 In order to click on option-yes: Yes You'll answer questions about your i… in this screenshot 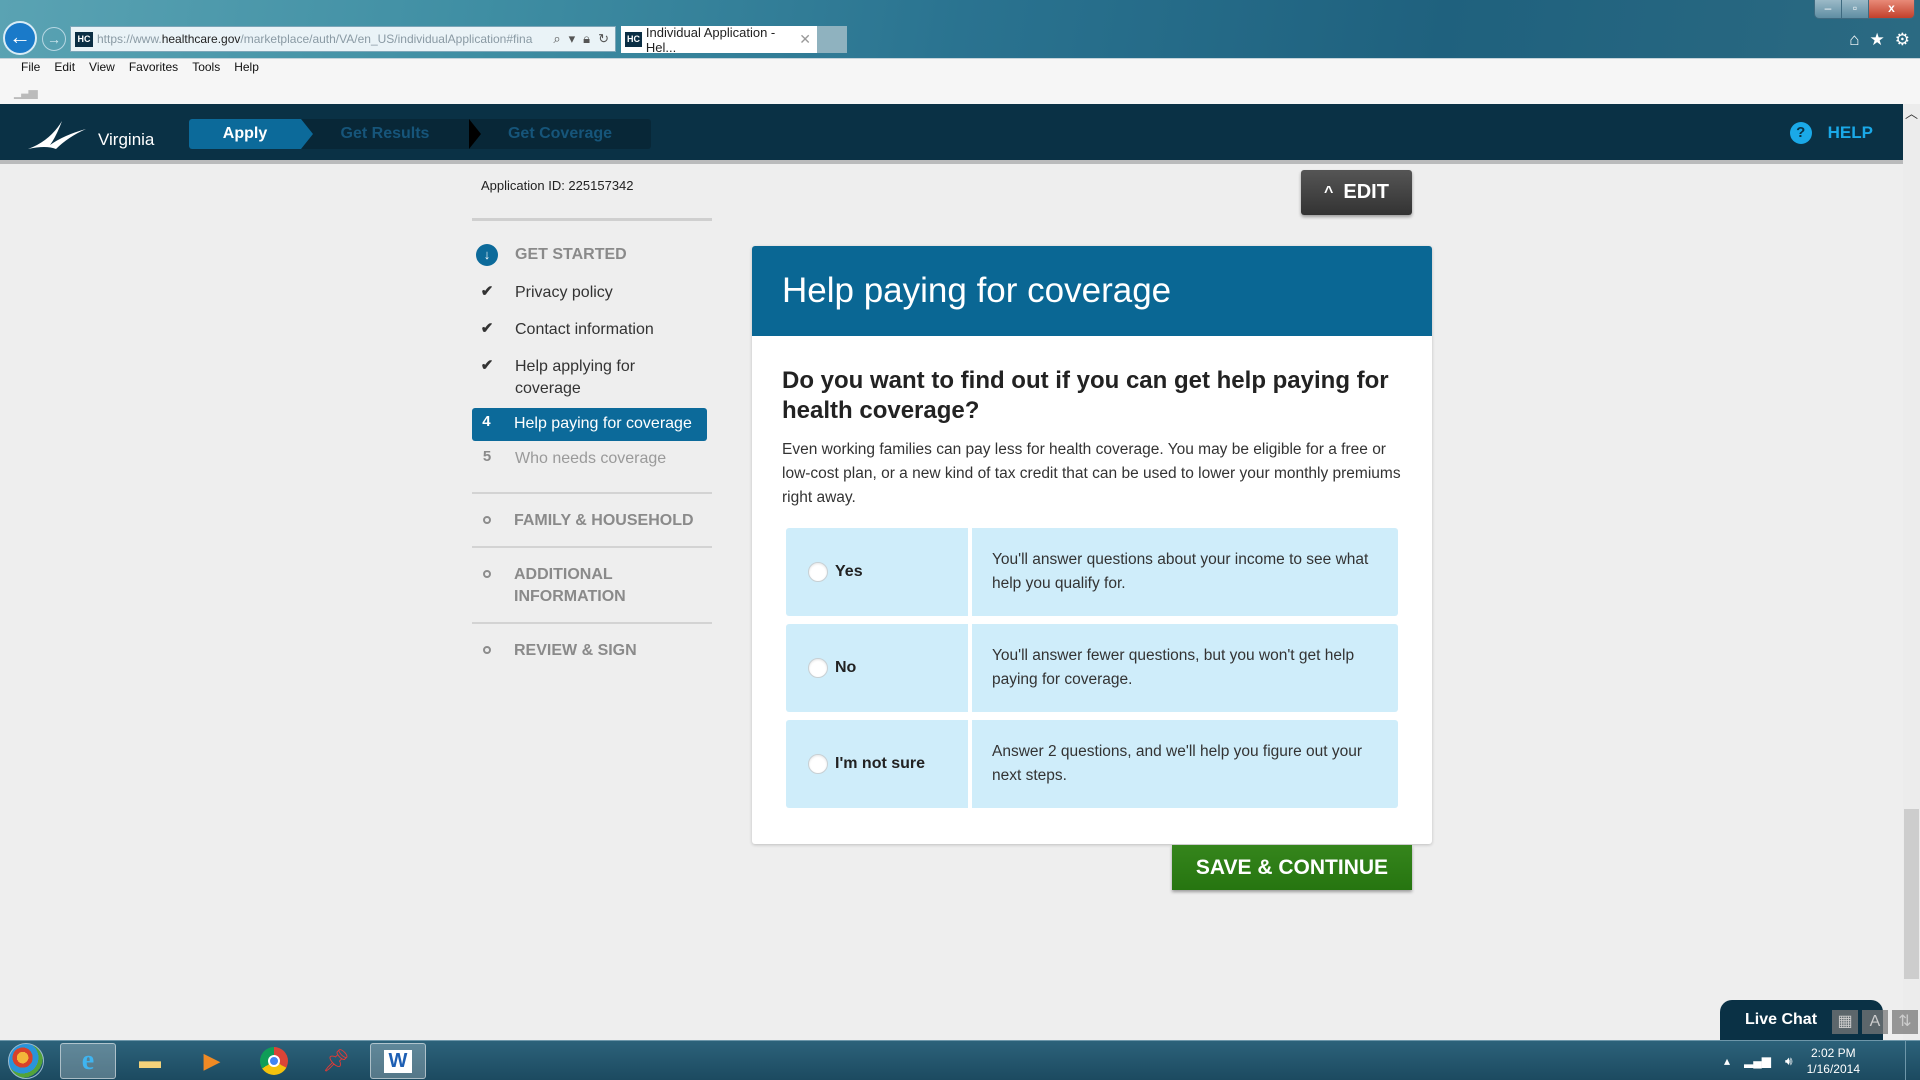, I will do `click(1092, 572)`.